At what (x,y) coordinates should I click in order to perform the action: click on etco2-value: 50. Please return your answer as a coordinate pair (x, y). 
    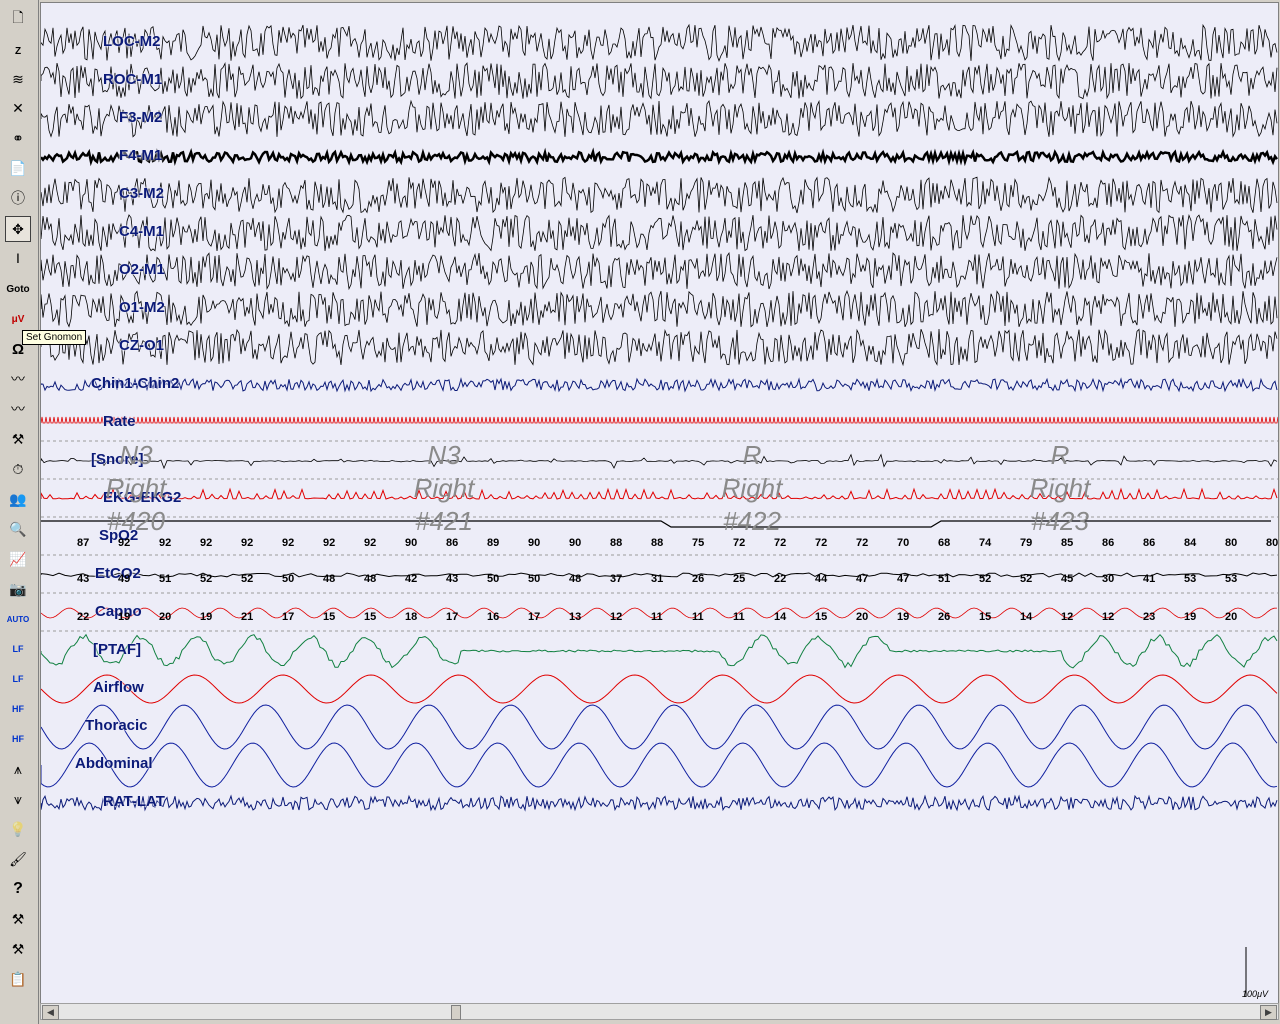
    Looking at the image, I should click on (288, 579).